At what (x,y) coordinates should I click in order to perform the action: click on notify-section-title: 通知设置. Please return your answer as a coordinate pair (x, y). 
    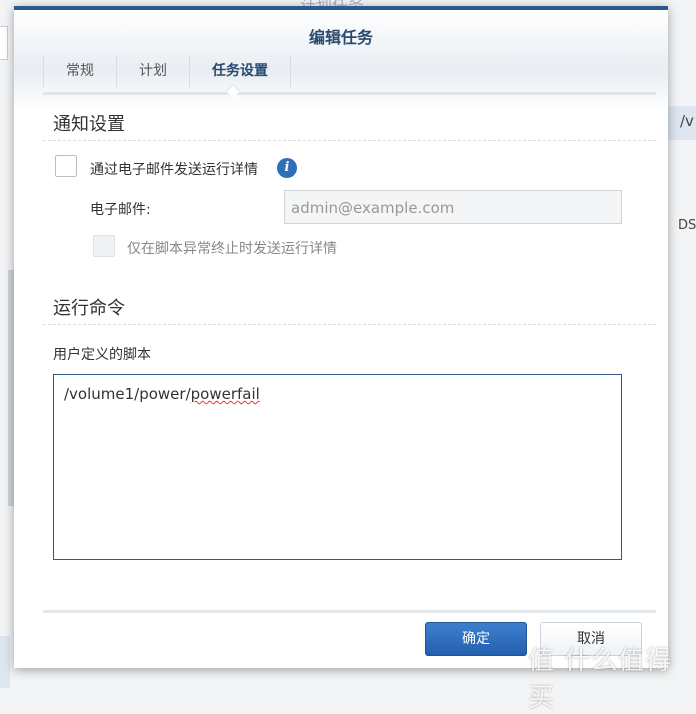
    Looking at the image, I should click on (89, 124).